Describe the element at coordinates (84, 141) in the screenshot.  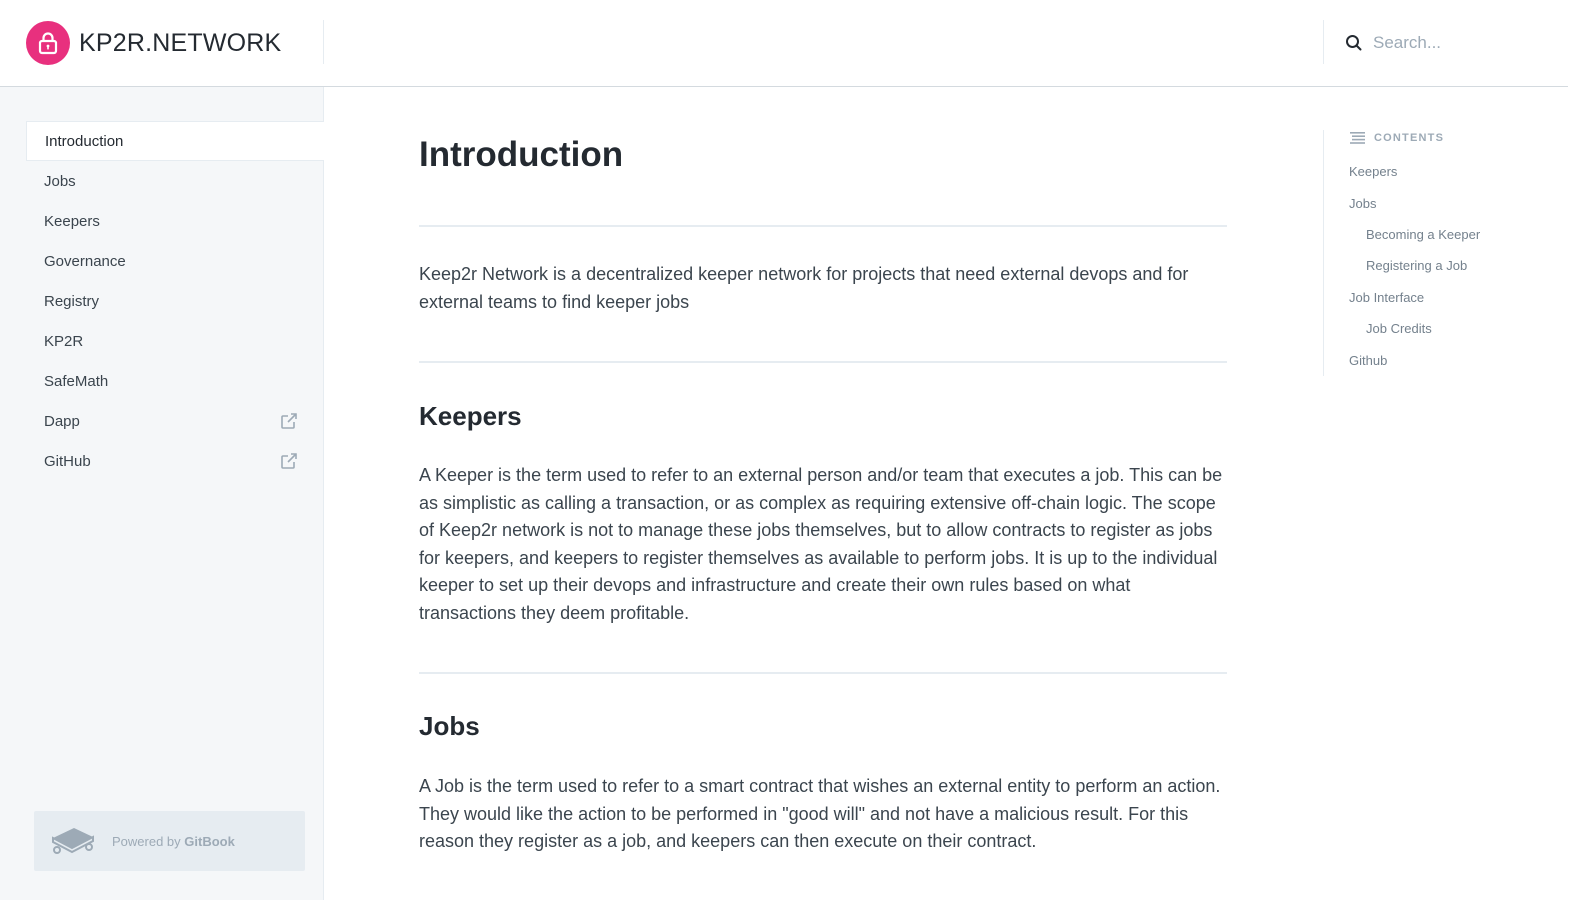
I see `sidebar-item-label: Introduction` at that location.